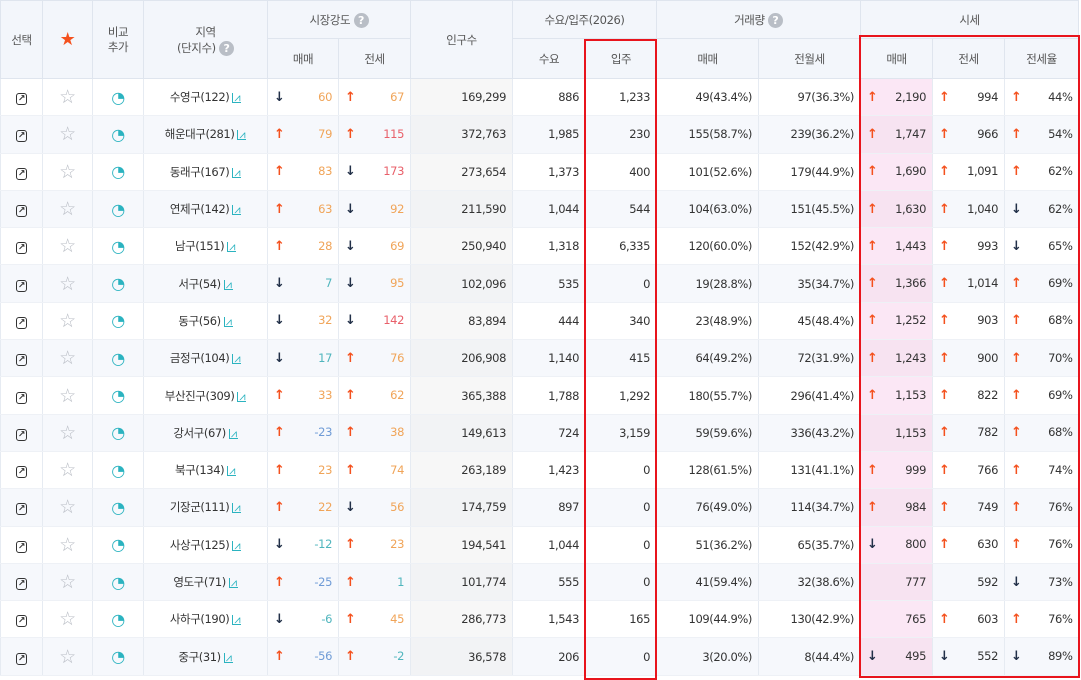 The width and height of the screenshot is (1081, 680). What do you see at coordinates (200, 619) in the screenshot?
I see `region-name: 사하구(190)` at bounding box center [200, 619].